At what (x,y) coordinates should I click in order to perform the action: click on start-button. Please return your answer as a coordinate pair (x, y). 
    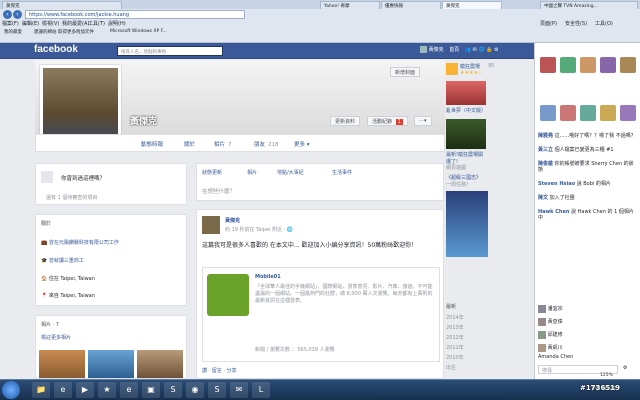
    Looking at the image, I should click on (11, 390).